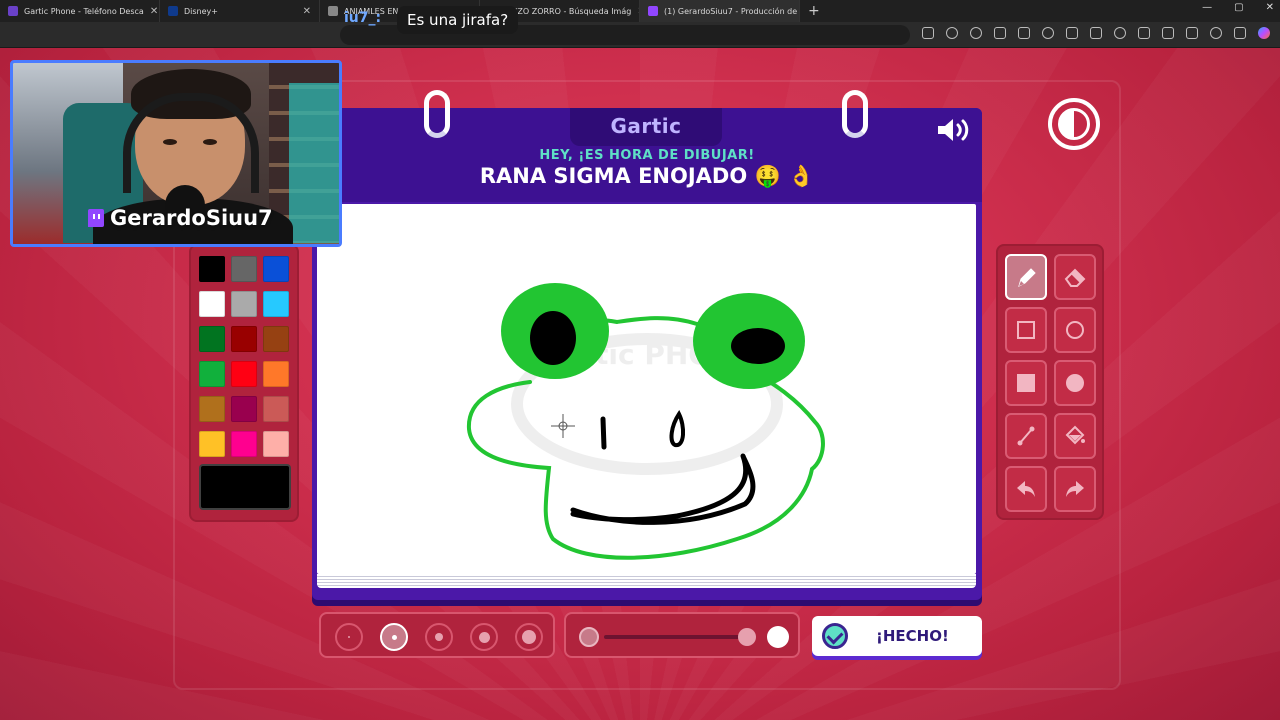  I want to click on frog-pupil-left, so click(553, 338).